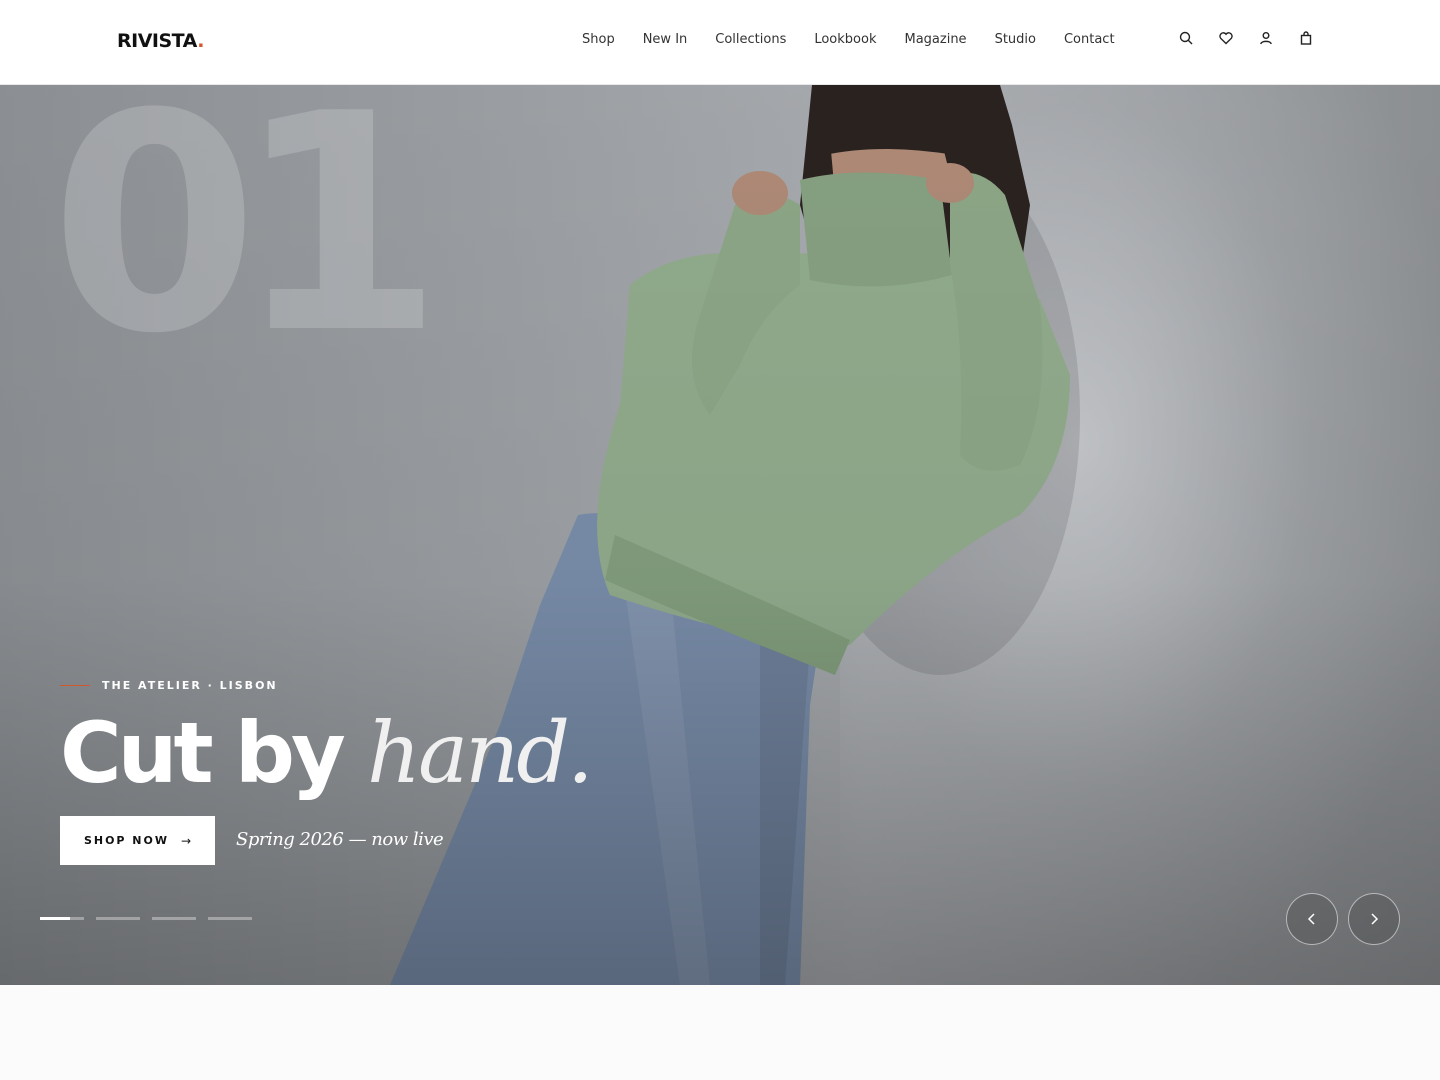 The image size is (1440, 1080). What do you see at coordinates (55, 918) in the screenshot?
I see `slide-progress-fill` at bounding box center [55, 918].